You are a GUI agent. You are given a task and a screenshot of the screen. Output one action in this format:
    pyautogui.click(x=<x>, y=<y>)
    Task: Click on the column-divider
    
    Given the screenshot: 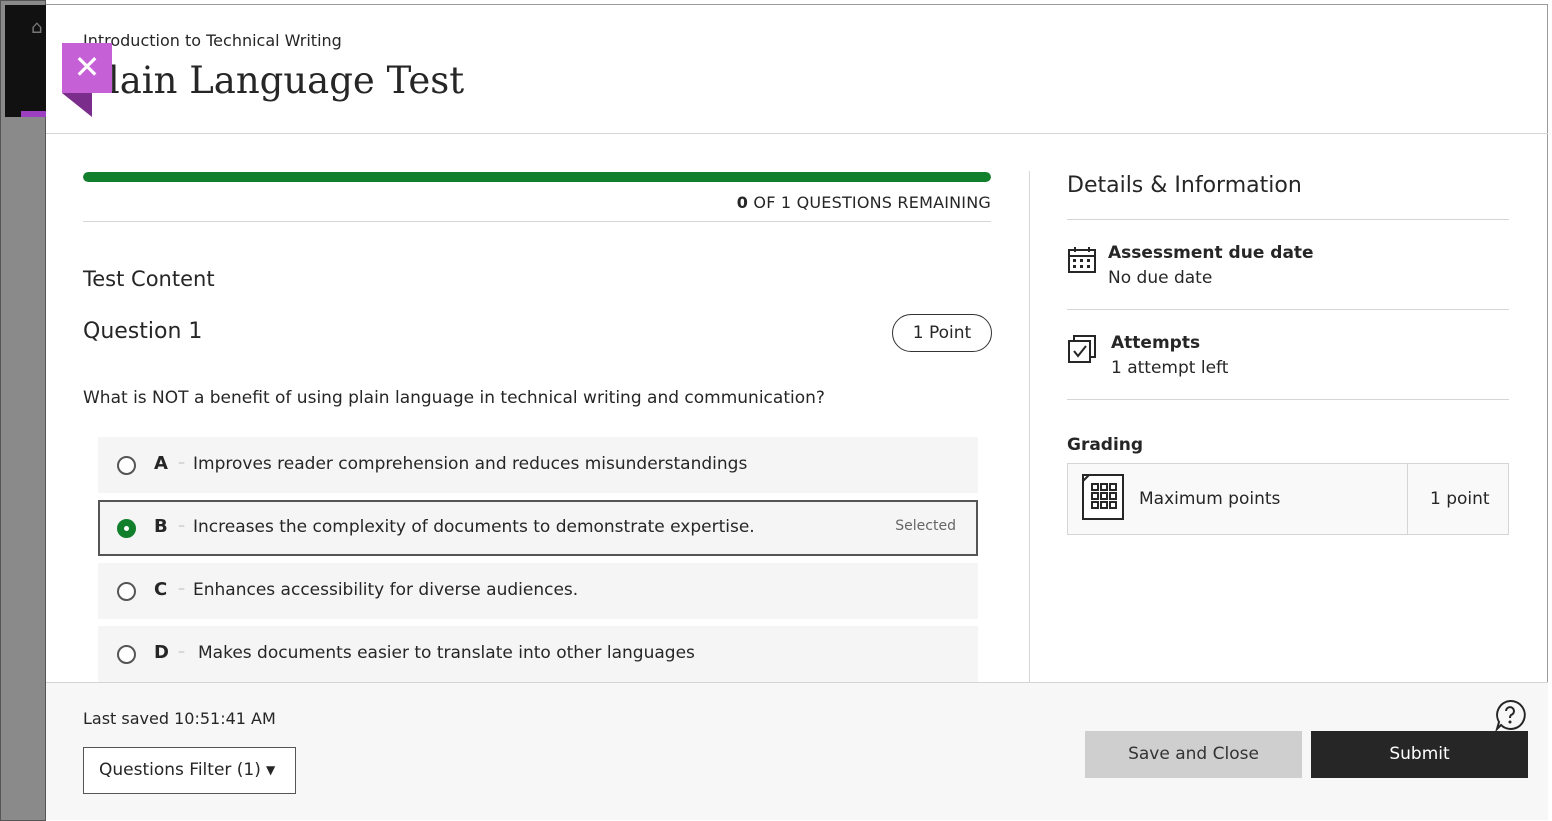 What is the action you would take?
    pyautogui.click(x=1029, y=427)
    